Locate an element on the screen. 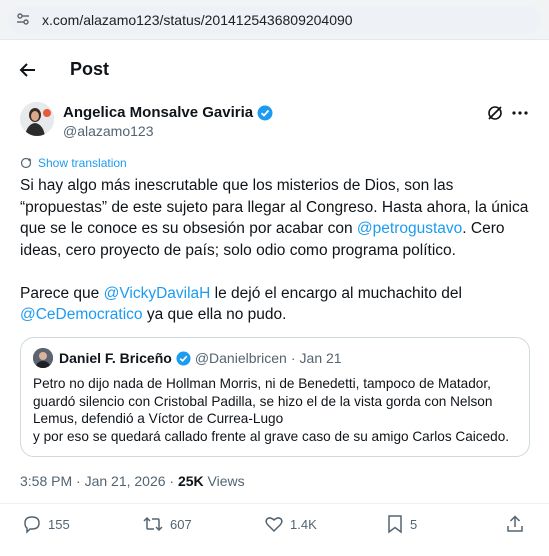 This screenshot has height=556, width=549. bookmark-icon is located at coordinates (395, 524).